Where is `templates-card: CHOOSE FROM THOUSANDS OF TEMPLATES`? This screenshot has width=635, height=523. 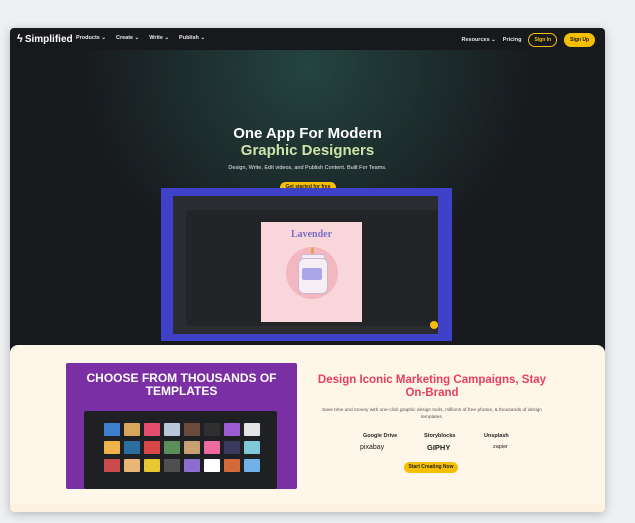
templates-card: CHOOSE FROM THOUSANDS OF TEMPLATES is located at coordinates (181, 426).